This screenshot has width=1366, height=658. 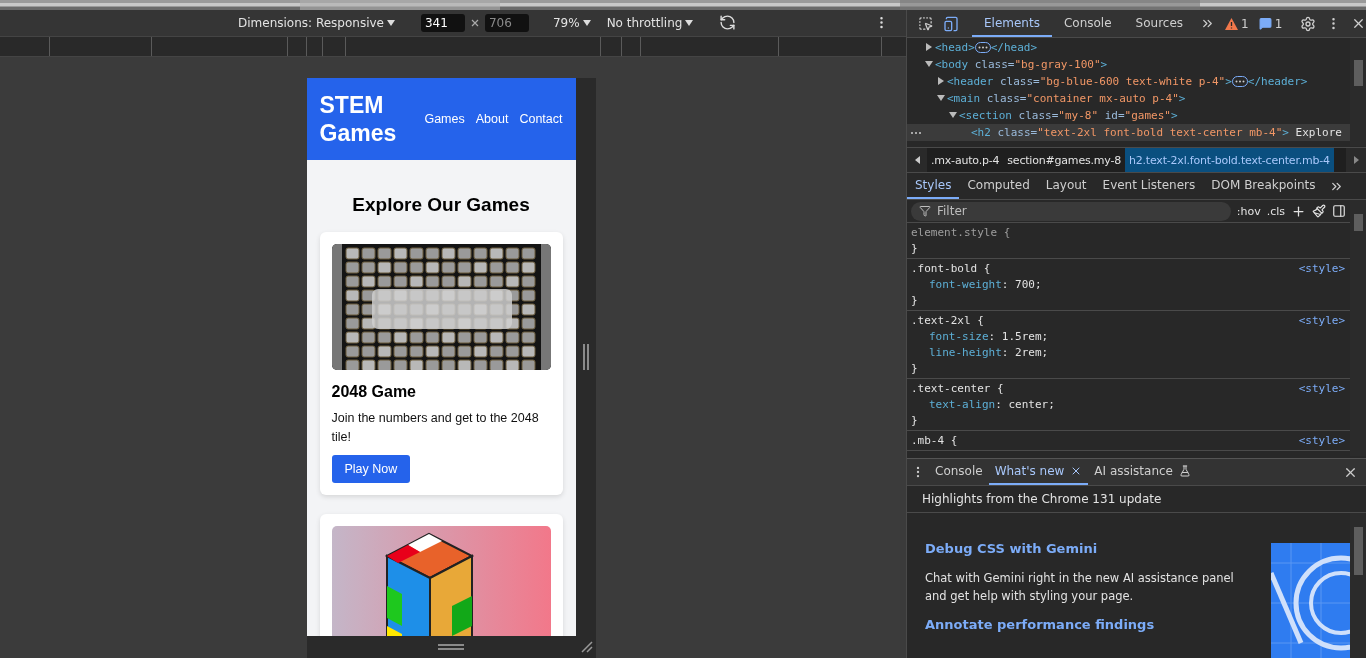 What do you see at coordinates (965, 160) in the screenshot?
I see `breadcrumb: .mx-auto.p-4` at bounding box center [965, 160].